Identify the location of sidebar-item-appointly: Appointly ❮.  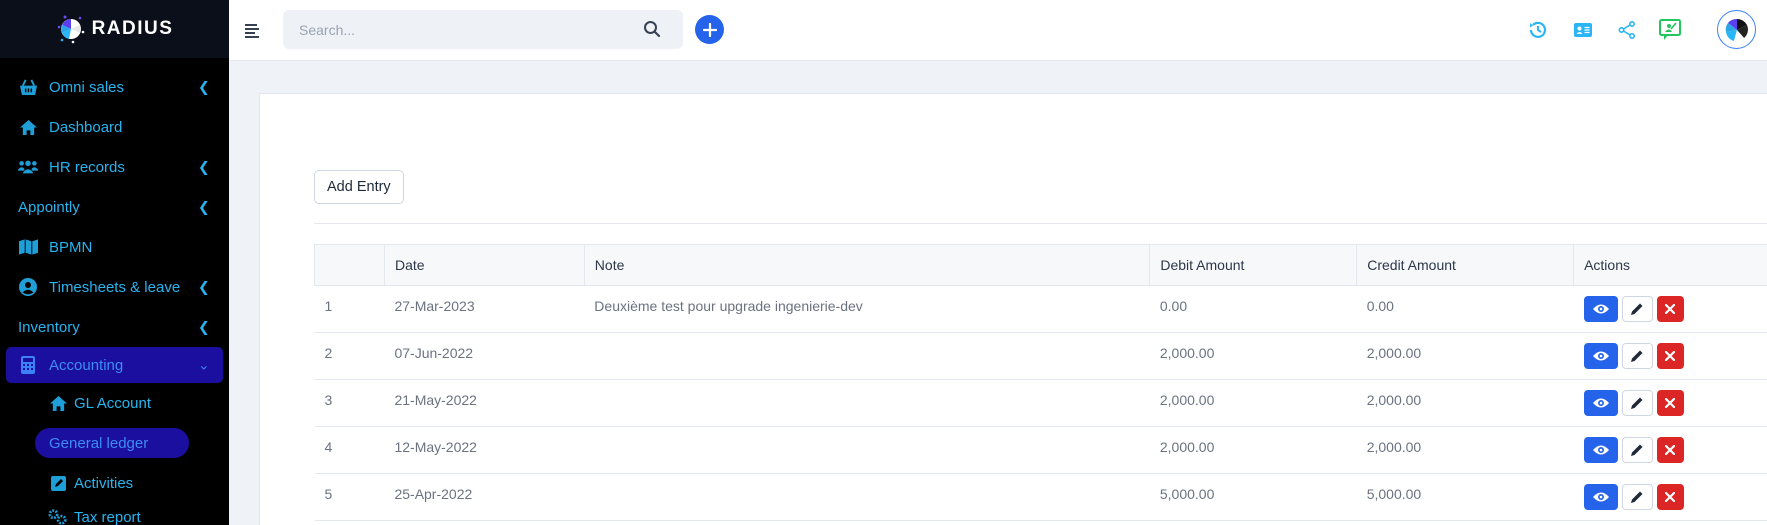
(114, 207).